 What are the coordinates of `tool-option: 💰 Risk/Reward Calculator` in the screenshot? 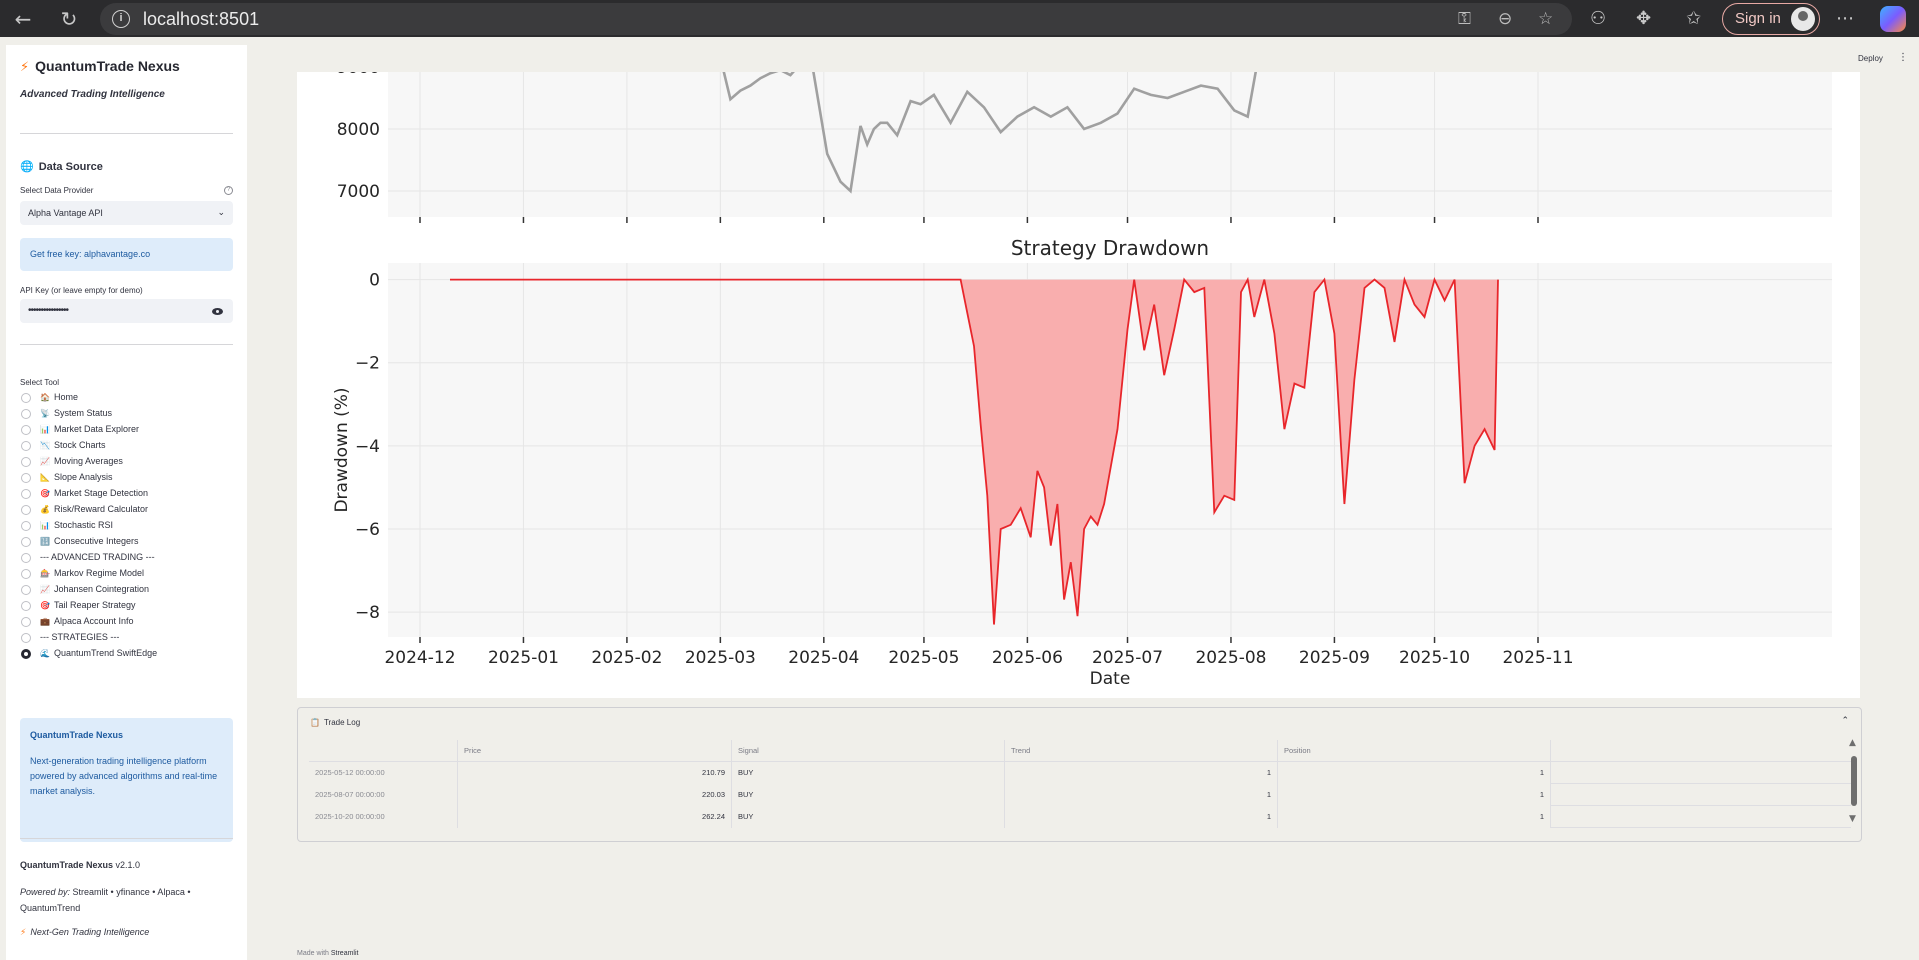 It's located at (126, 511).